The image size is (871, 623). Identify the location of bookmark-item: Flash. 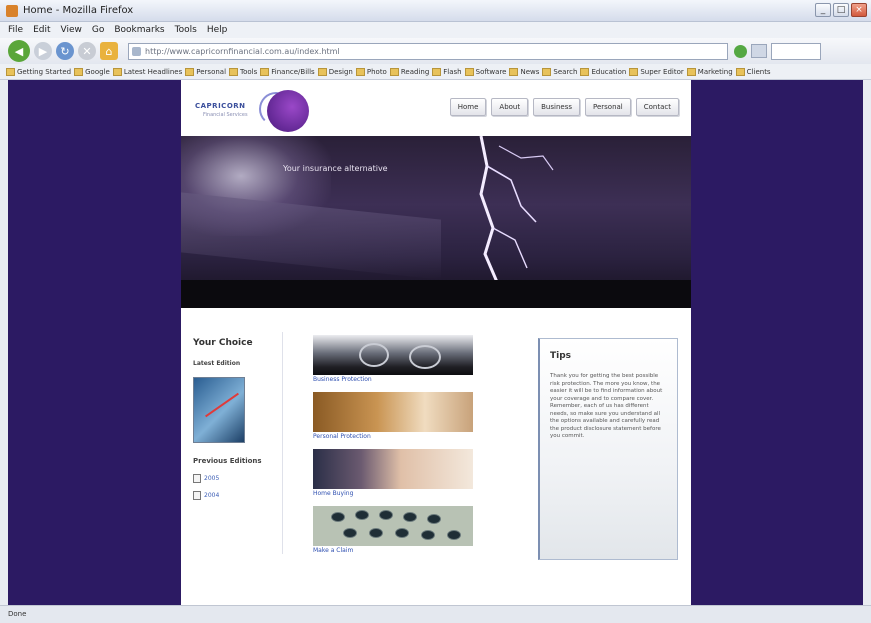
(447, 71).